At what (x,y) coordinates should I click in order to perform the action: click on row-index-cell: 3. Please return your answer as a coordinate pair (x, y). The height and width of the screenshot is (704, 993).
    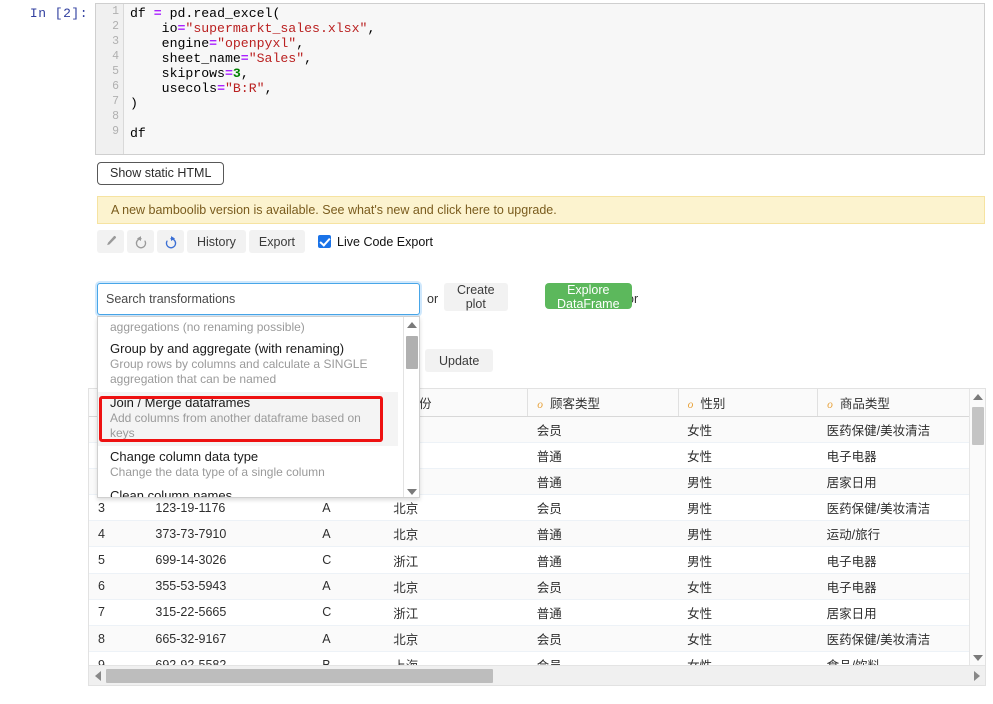
    Looking at the image, I should click on (118, 508).